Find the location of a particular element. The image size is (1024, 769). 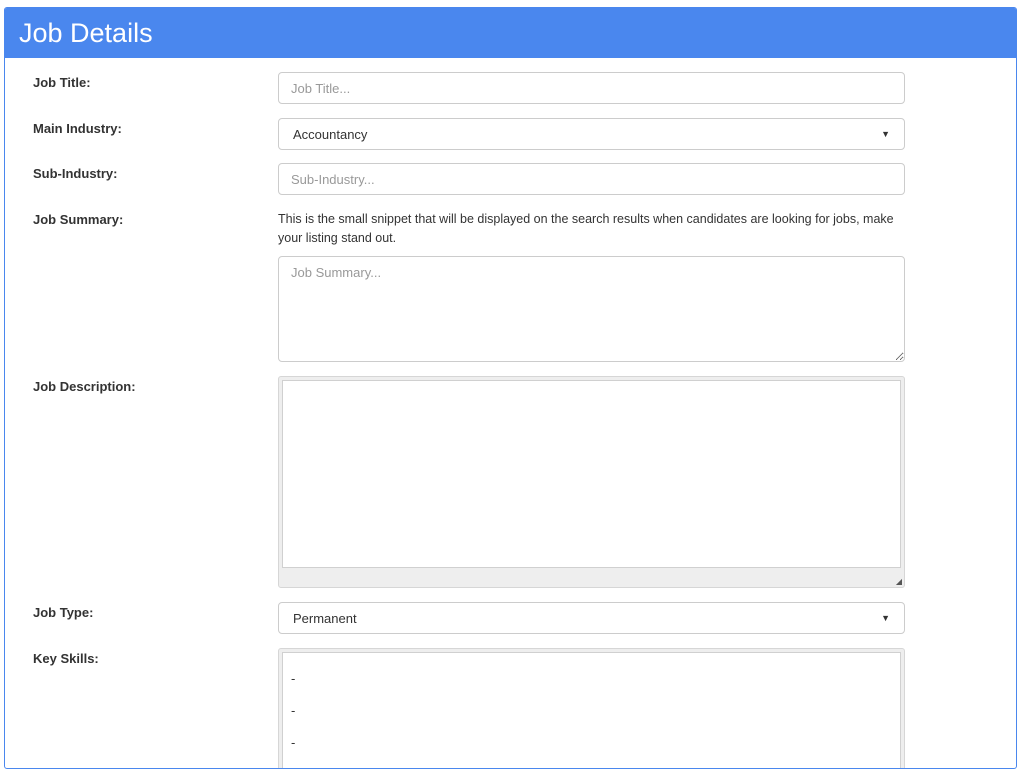

key-skills-label: Key Skills: is located at coordinates (66, 658).